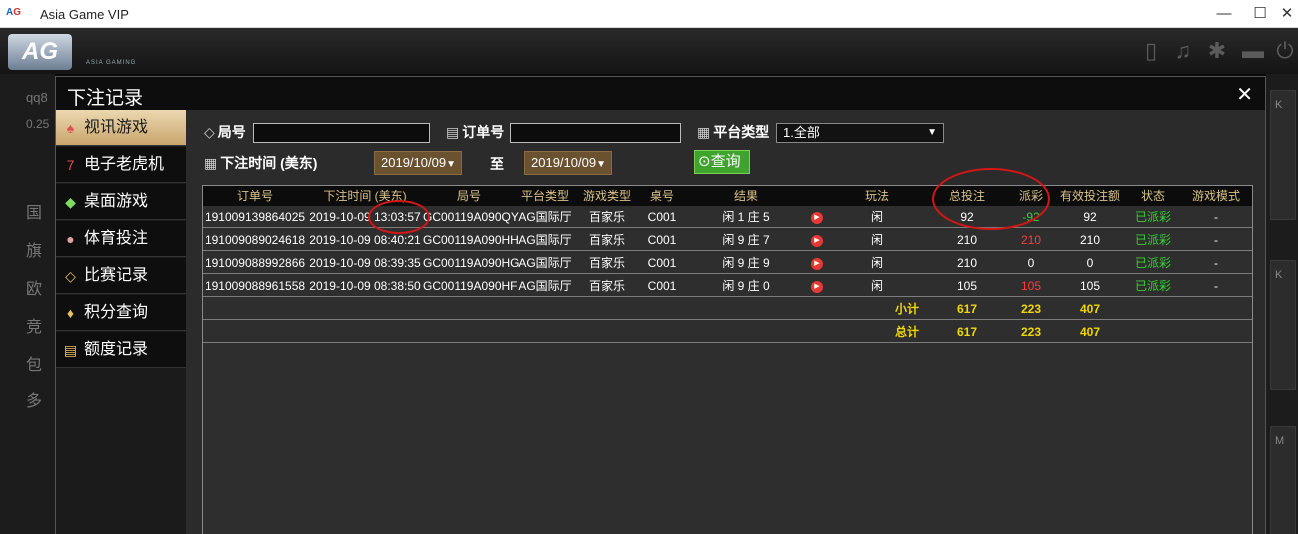 The image size is (1298, 534). I want to click on maximize-button: ☐, so click(1260, 14).